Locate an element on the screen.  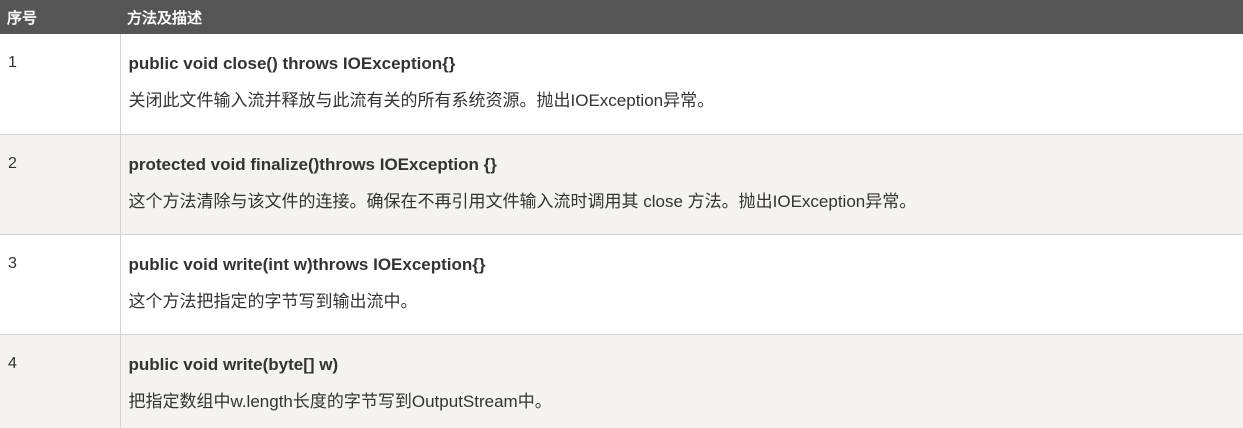
header-method-description: 方法及描述 is located at coordinates (681, 17).